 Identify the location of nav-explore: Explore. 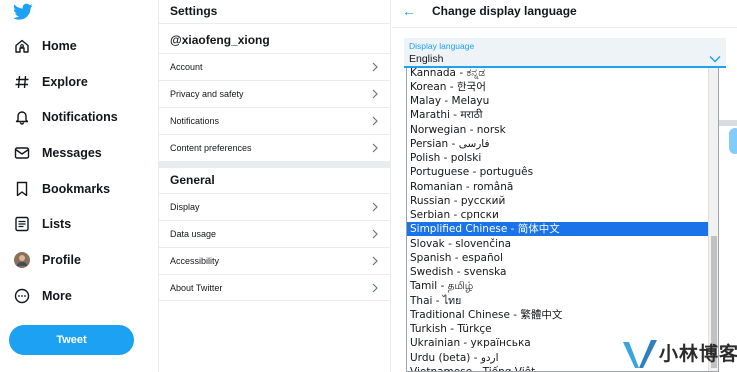
(49, 82).